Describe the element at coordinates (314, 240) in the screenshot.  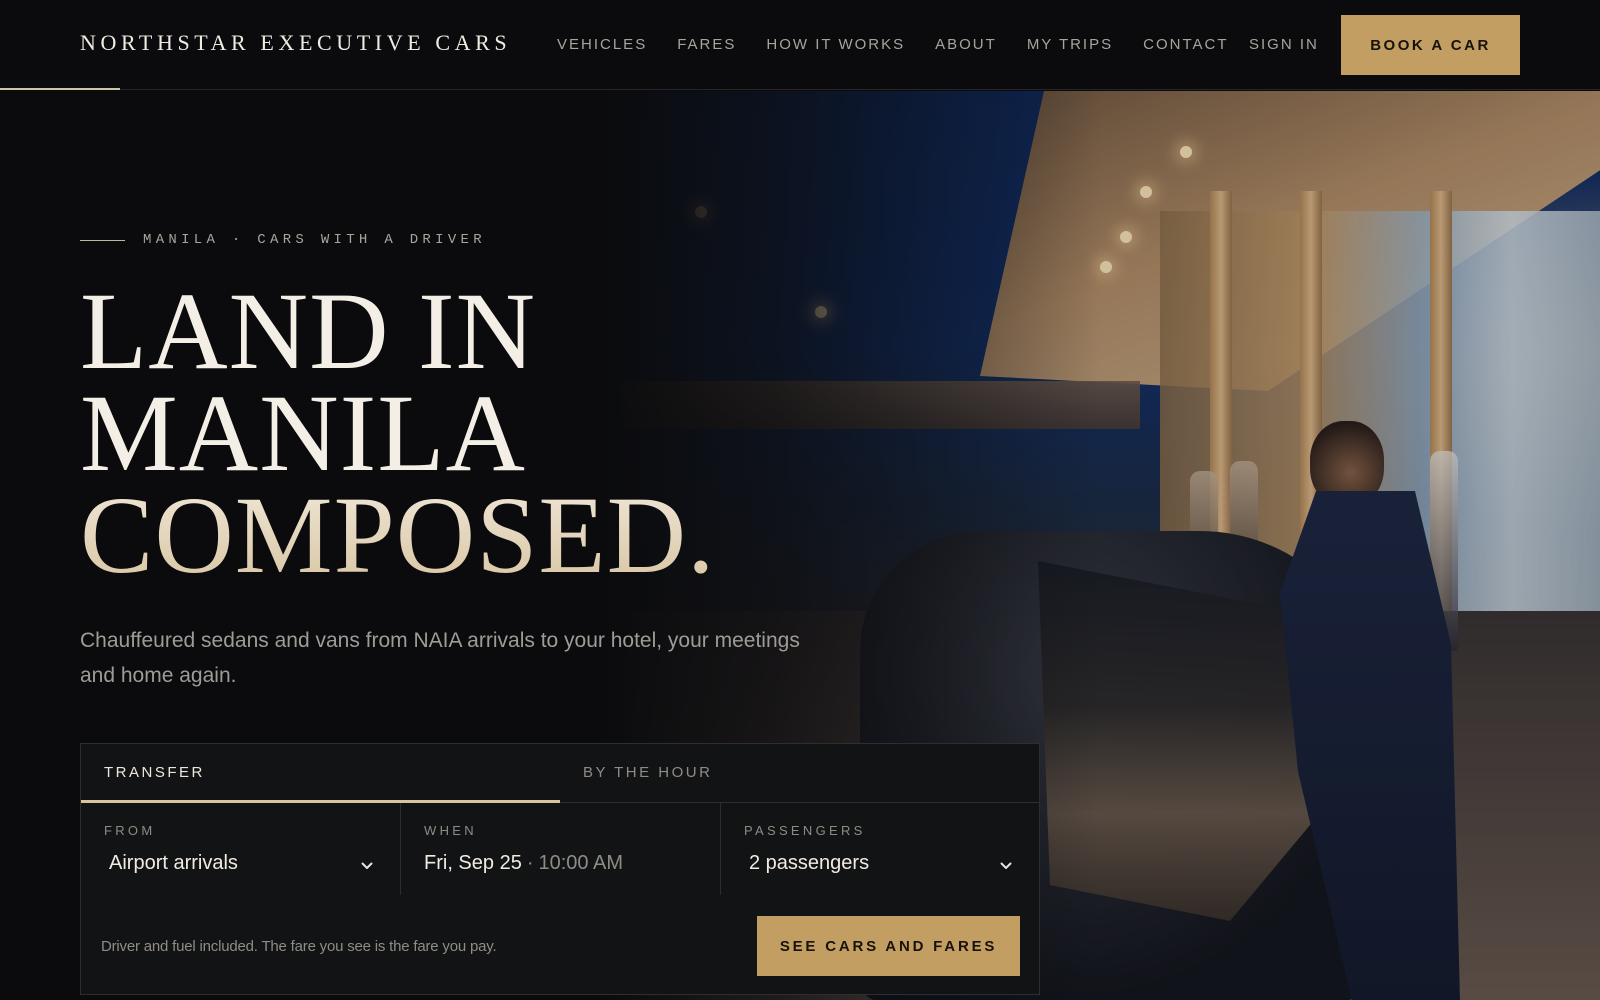
I see `eyebrow-text: MANILA · CARS WITH A DRIVER` at that location.